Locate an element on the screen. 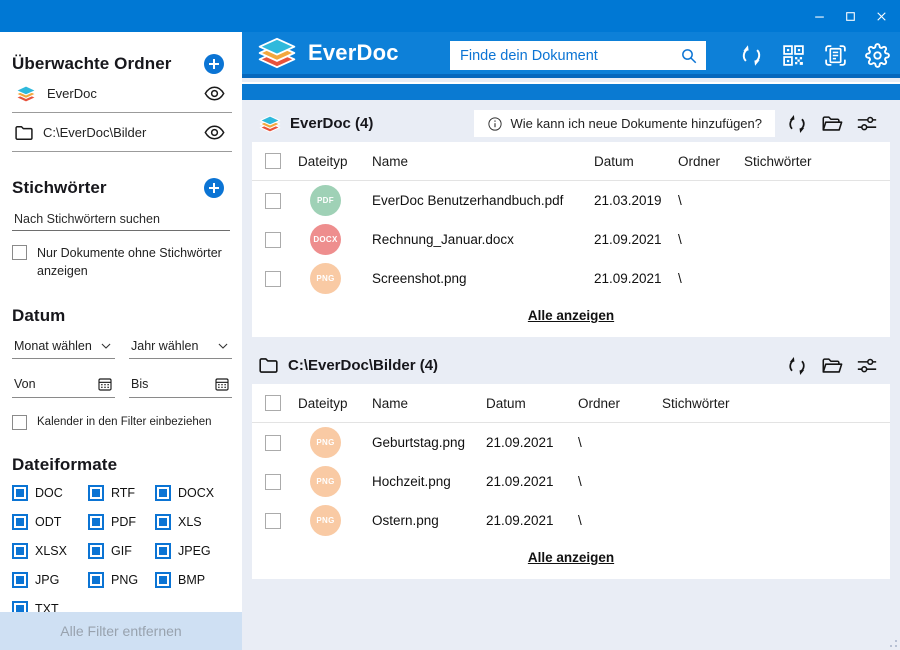 This screenshot has width=900, height=650. minimize-button is located at coordinates (819, 16).